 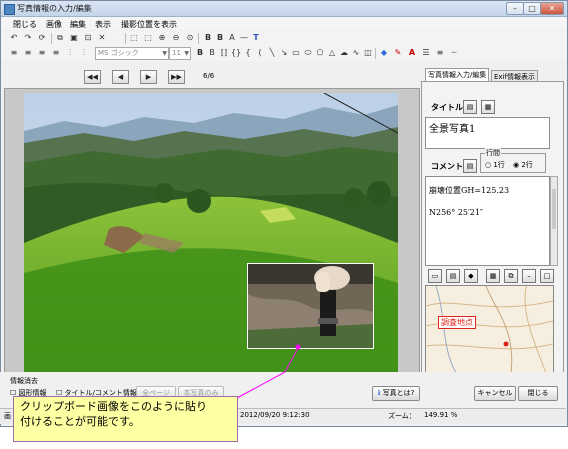 I want to click on callout-line-2: 付けることが可能です。, so click(x=80, y=421).